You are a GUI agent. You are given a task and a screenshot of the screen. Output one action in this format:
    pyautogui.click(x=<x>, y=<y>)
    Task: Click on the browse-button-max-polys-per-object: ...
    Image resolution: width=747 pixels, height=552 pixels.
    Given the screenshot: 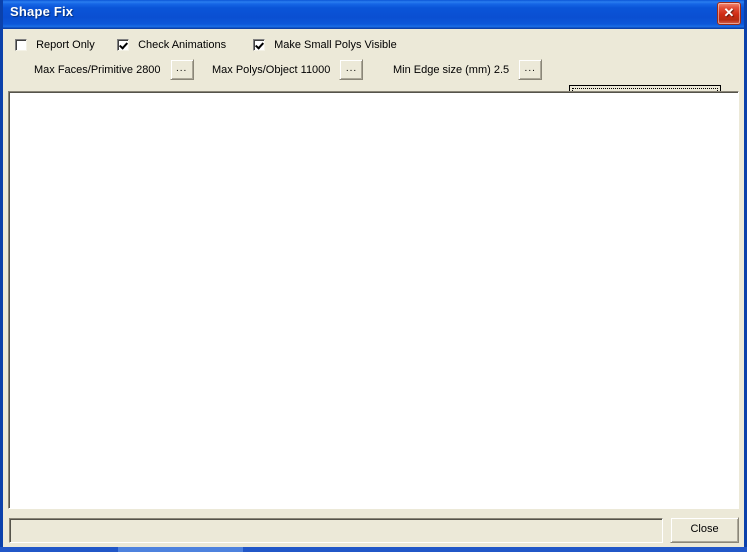 What is the action you would take?
    pyautogui.click(x=351, y=69)
    